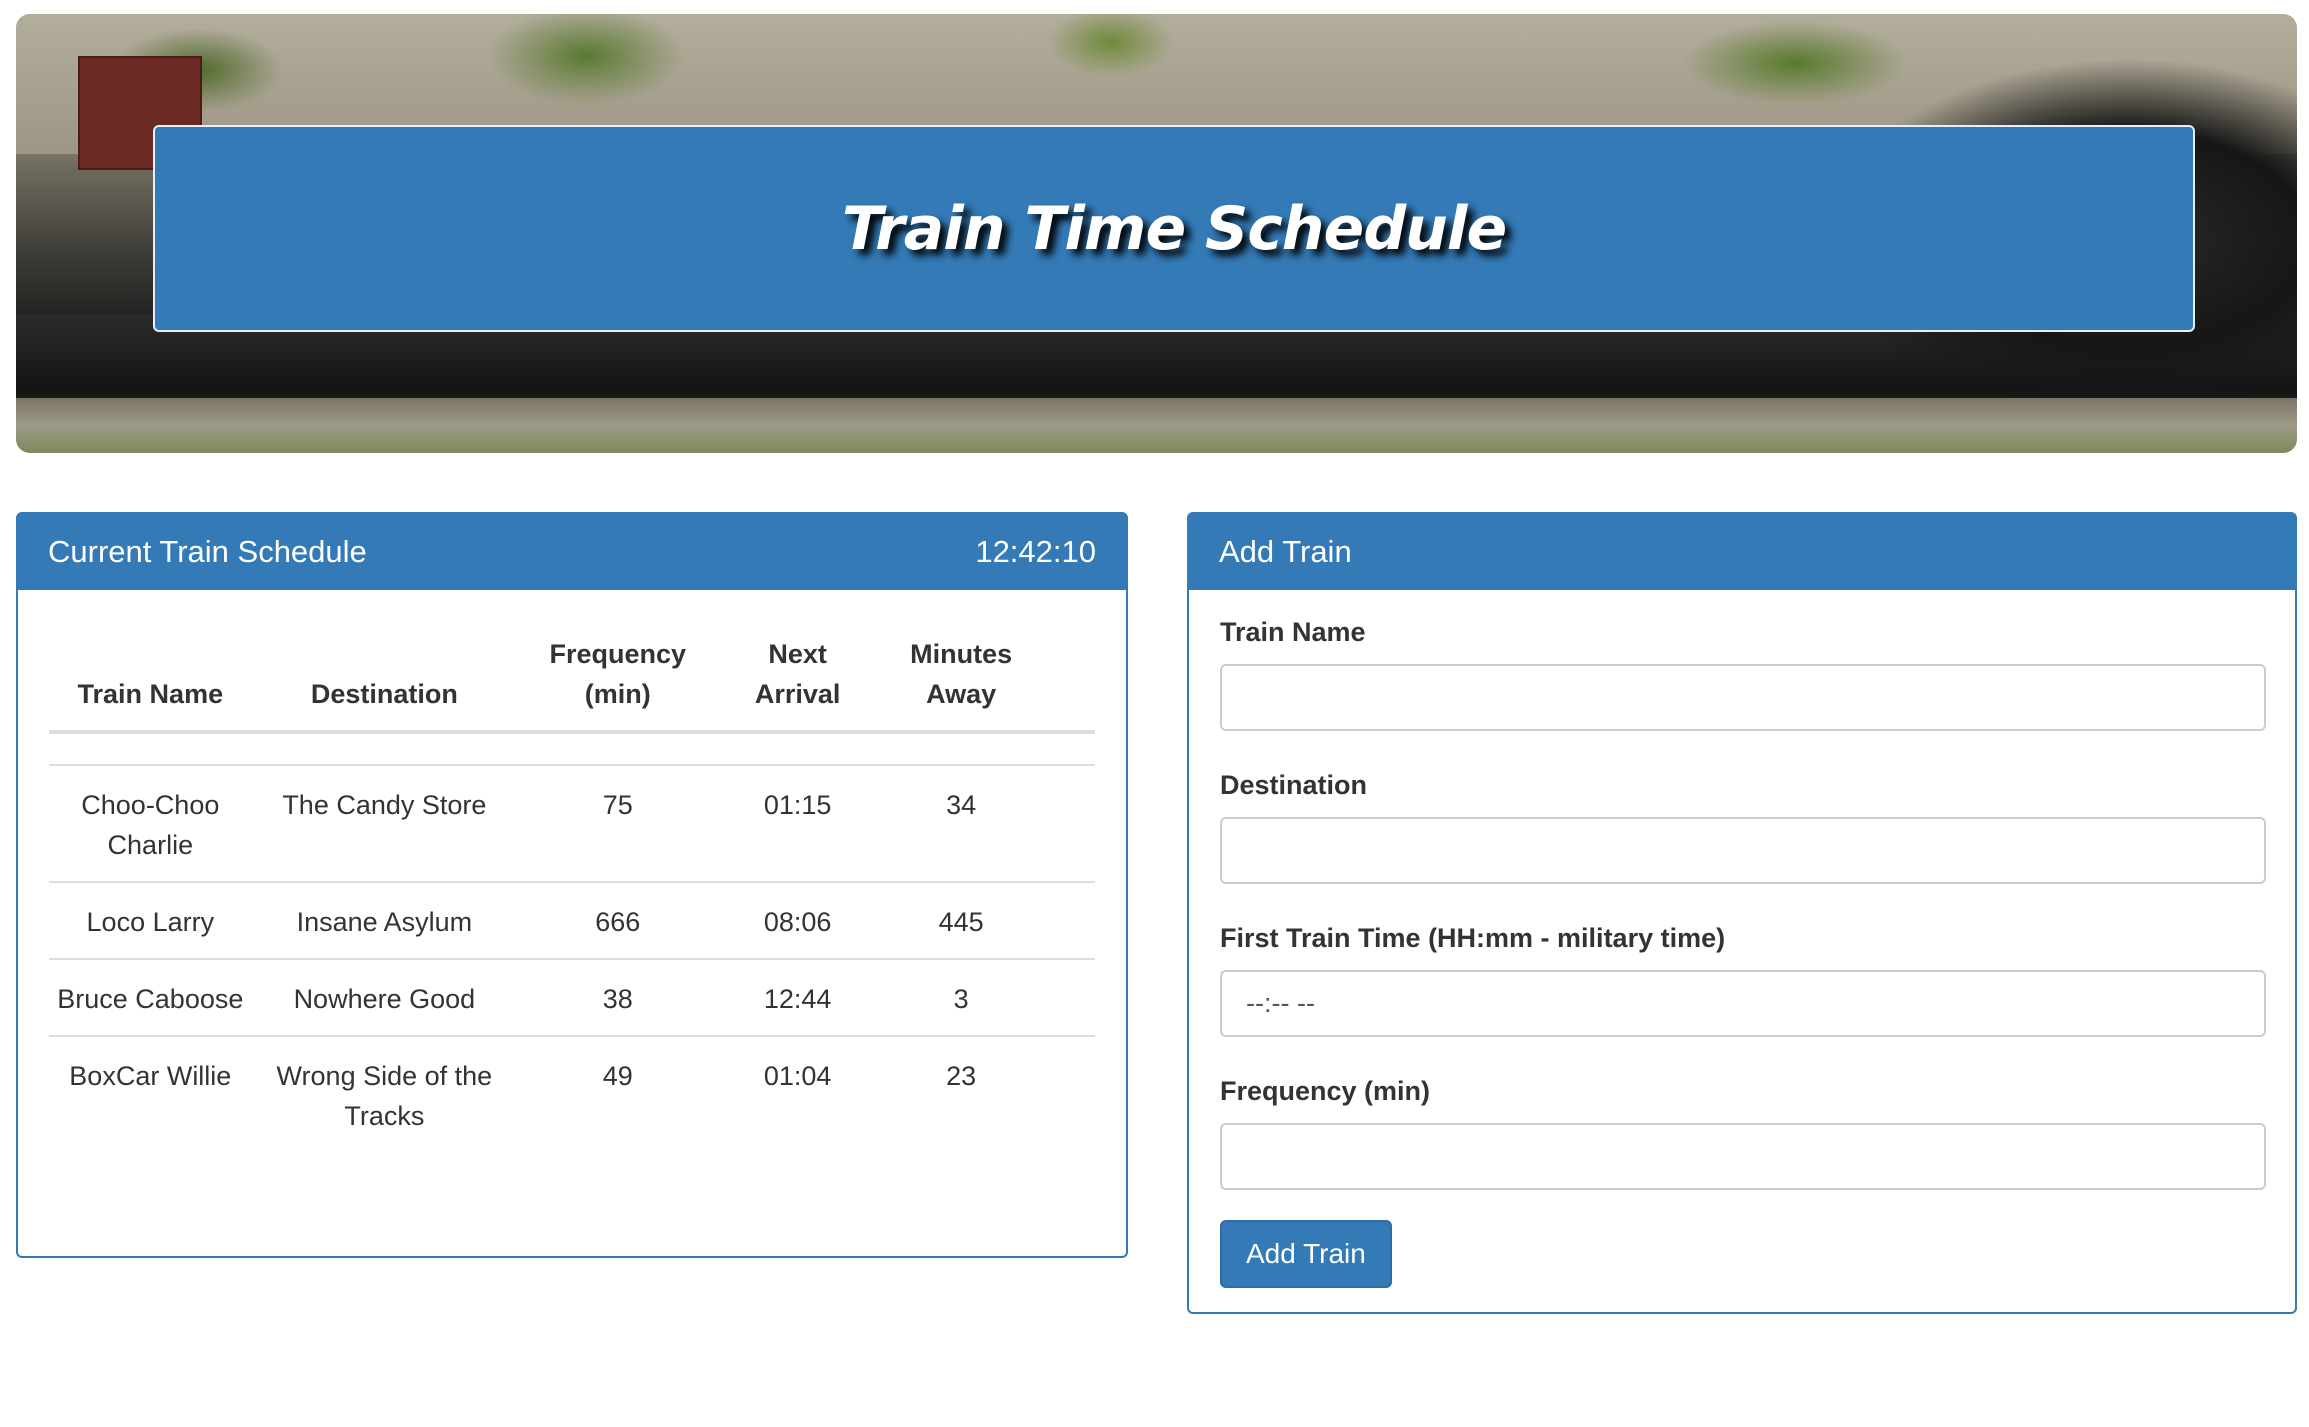  What do you see at coordinates (1070, 683) in the screenshot?
I see `col-header-blank` at bounding box center [1070, 683].